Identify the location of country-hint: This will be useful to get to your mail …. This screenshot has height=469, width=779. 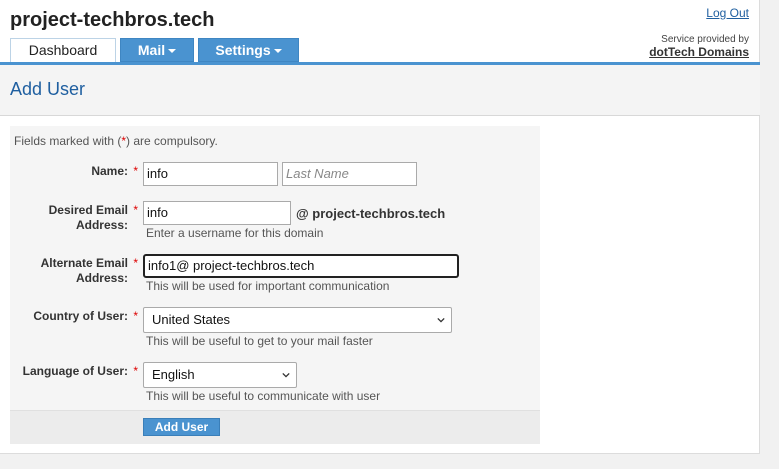
(259, 341).